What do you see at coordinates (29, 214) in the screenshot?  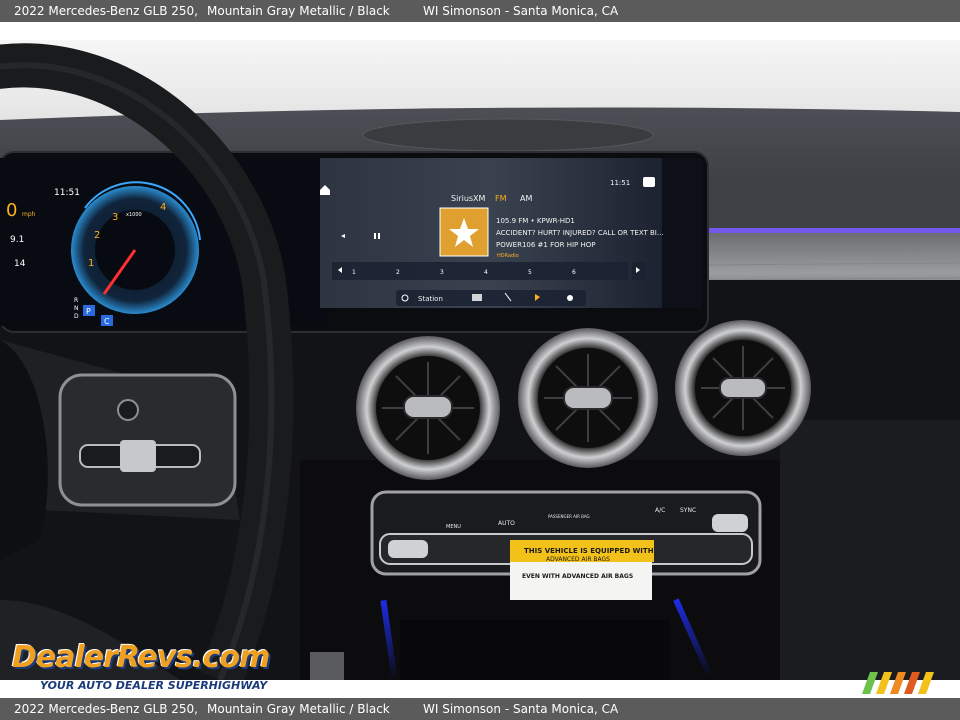 I see `cluster-speed-unit: mph` at bounding box center [29, 214].